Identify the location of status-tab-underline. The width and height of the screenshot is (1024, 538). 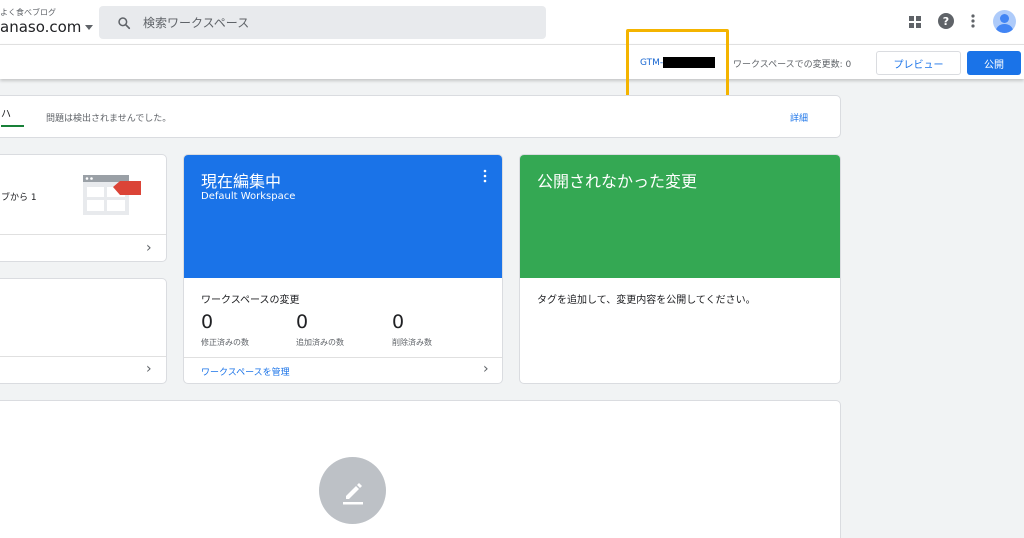
(12, 126).